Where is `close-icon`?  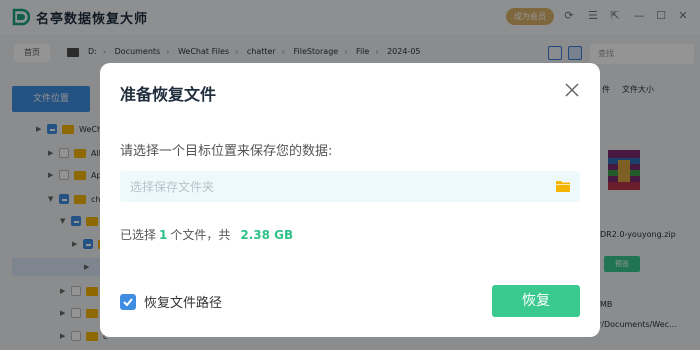
close-icon is located at coordinates (572, 90).